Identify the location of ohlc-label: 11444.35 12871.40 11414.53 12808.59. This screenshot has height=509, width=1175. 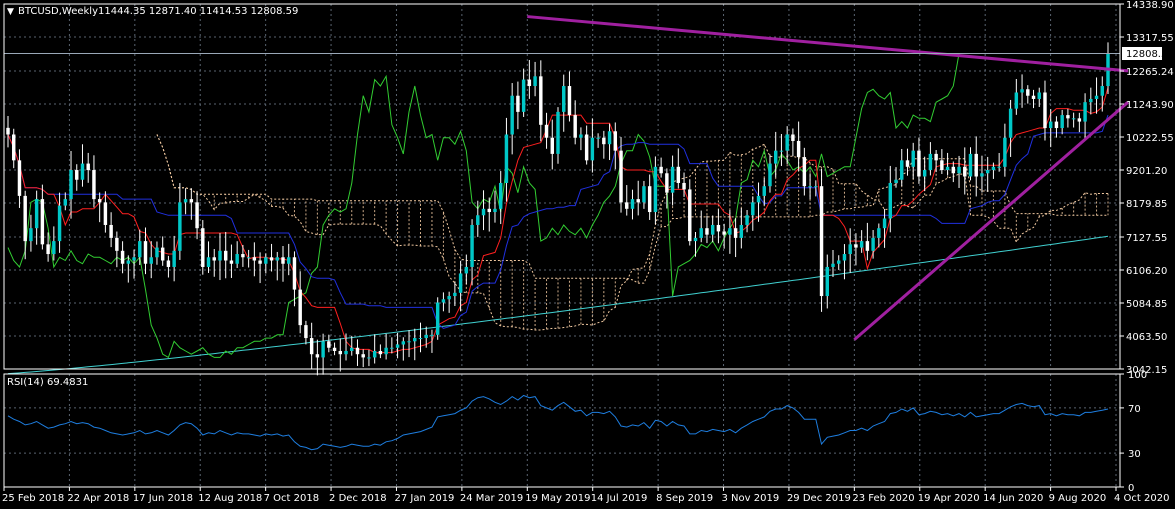
(198, 11).